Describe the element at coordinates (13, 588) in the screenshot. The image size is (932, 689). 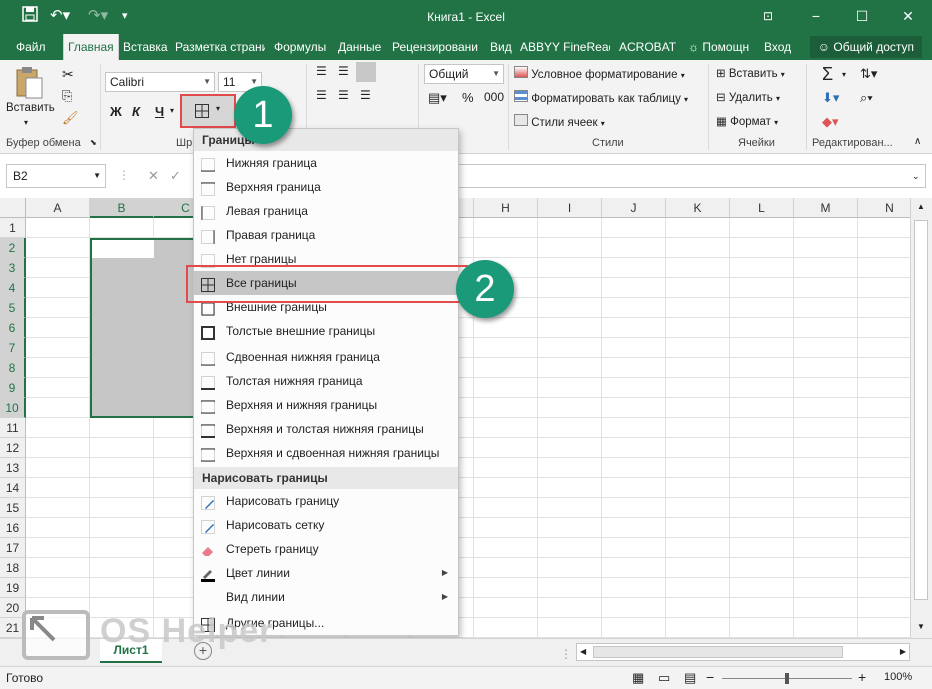
I see `row-header: 19` at that location.